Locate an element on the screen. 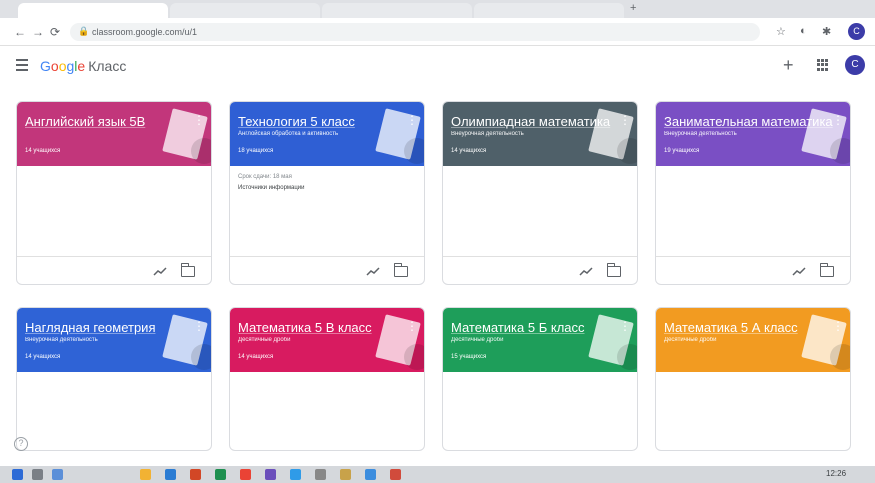 This screenshot has height=483, width=875. class-title: Английский язык 5В is located at coordinates (110, 121).